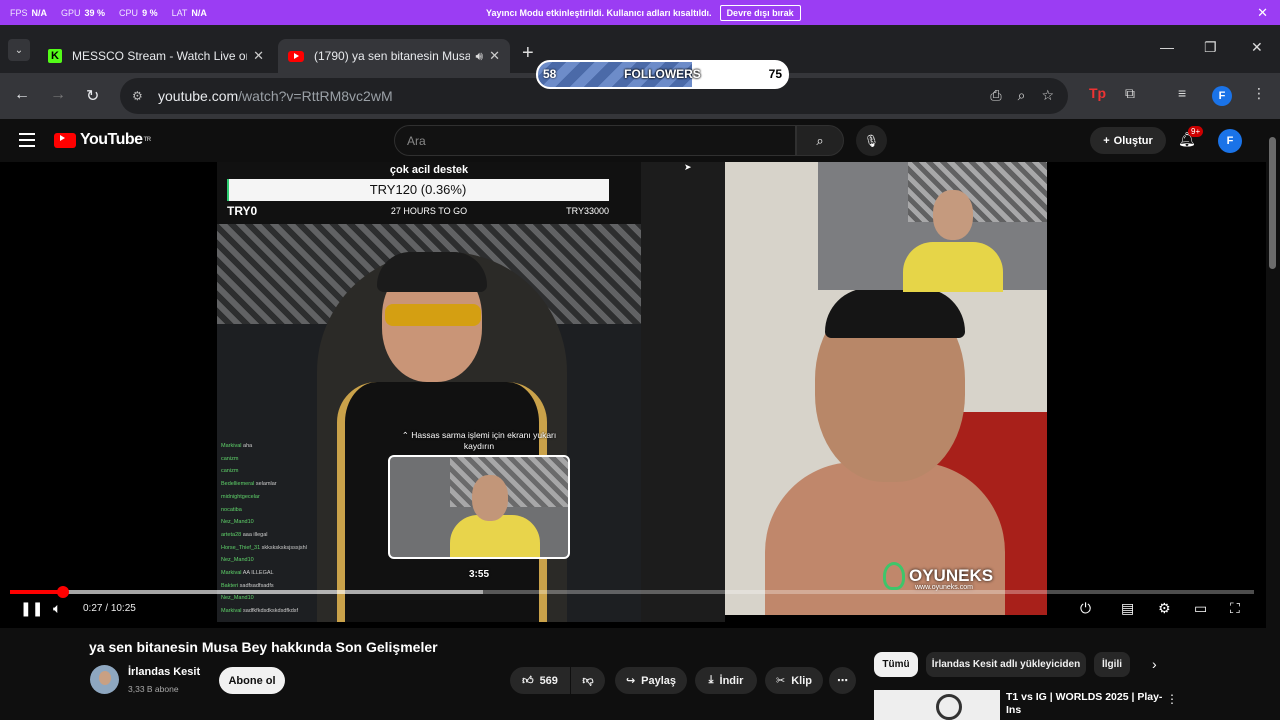 The height and width of the screenshot is (720, 1280). What do you see at coordinates (630, 681) in the screenshot?
I see `share-icon: ↪` at bounding box center [630, 681].